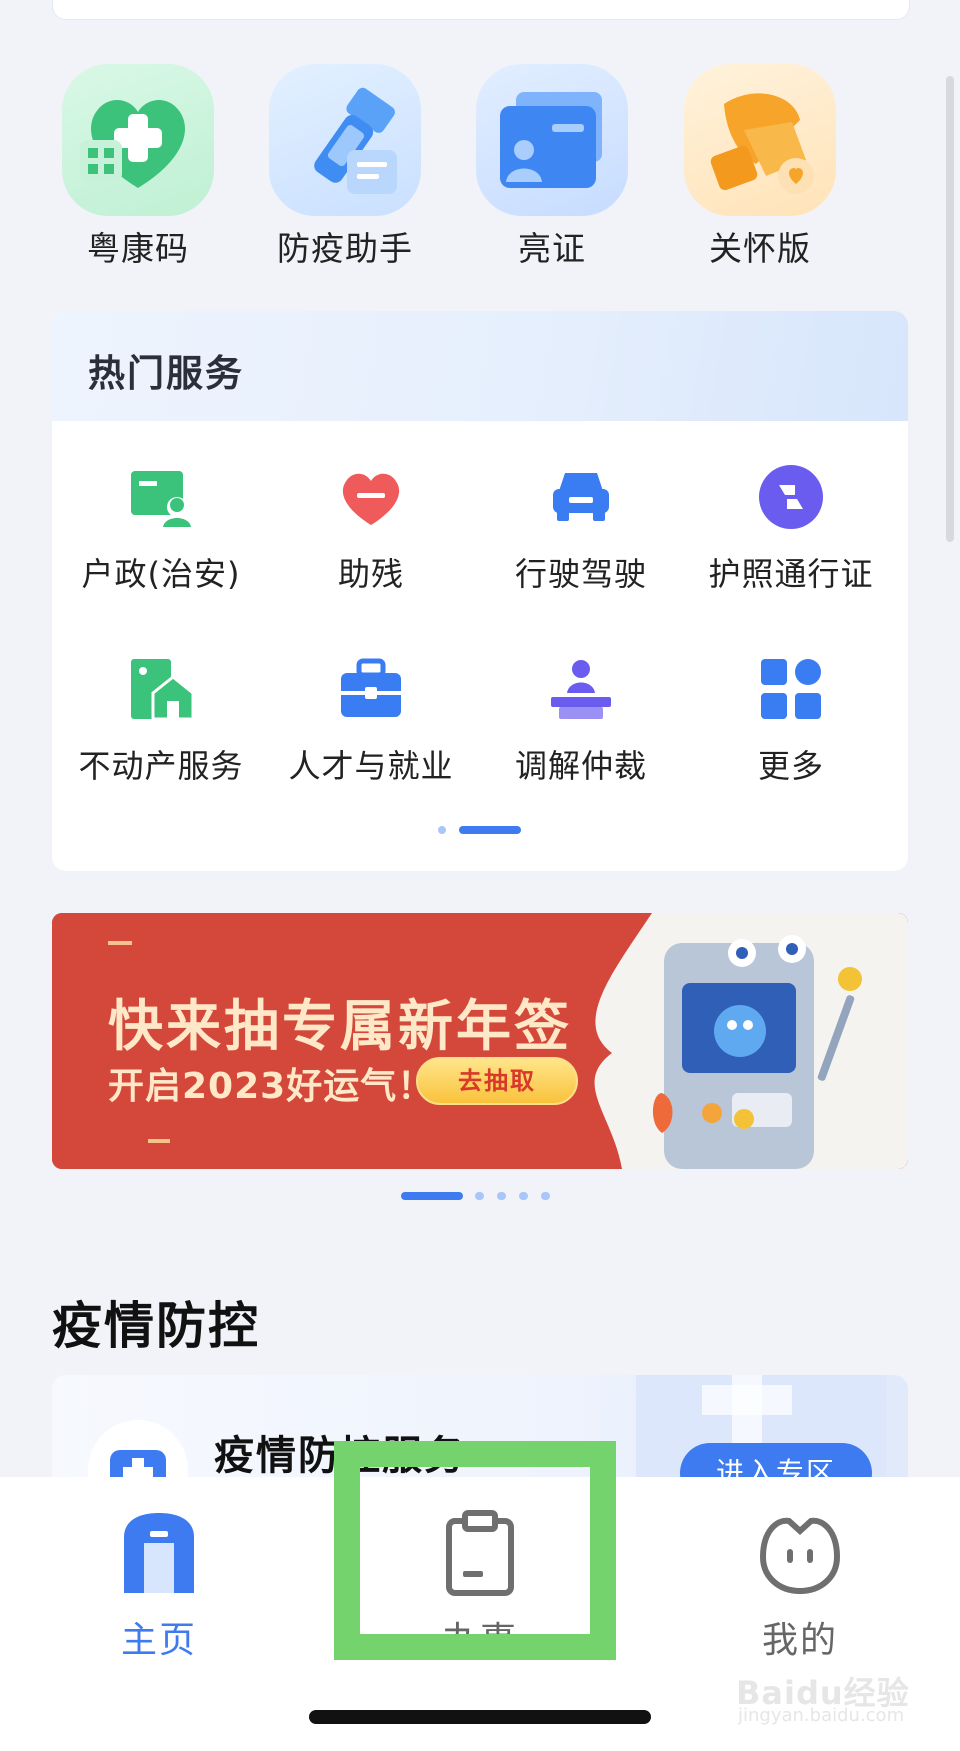  What do you see at coordinates (159, 1554) in the screenshot?
I see `home-icon` at bounding box center [159, 1554].